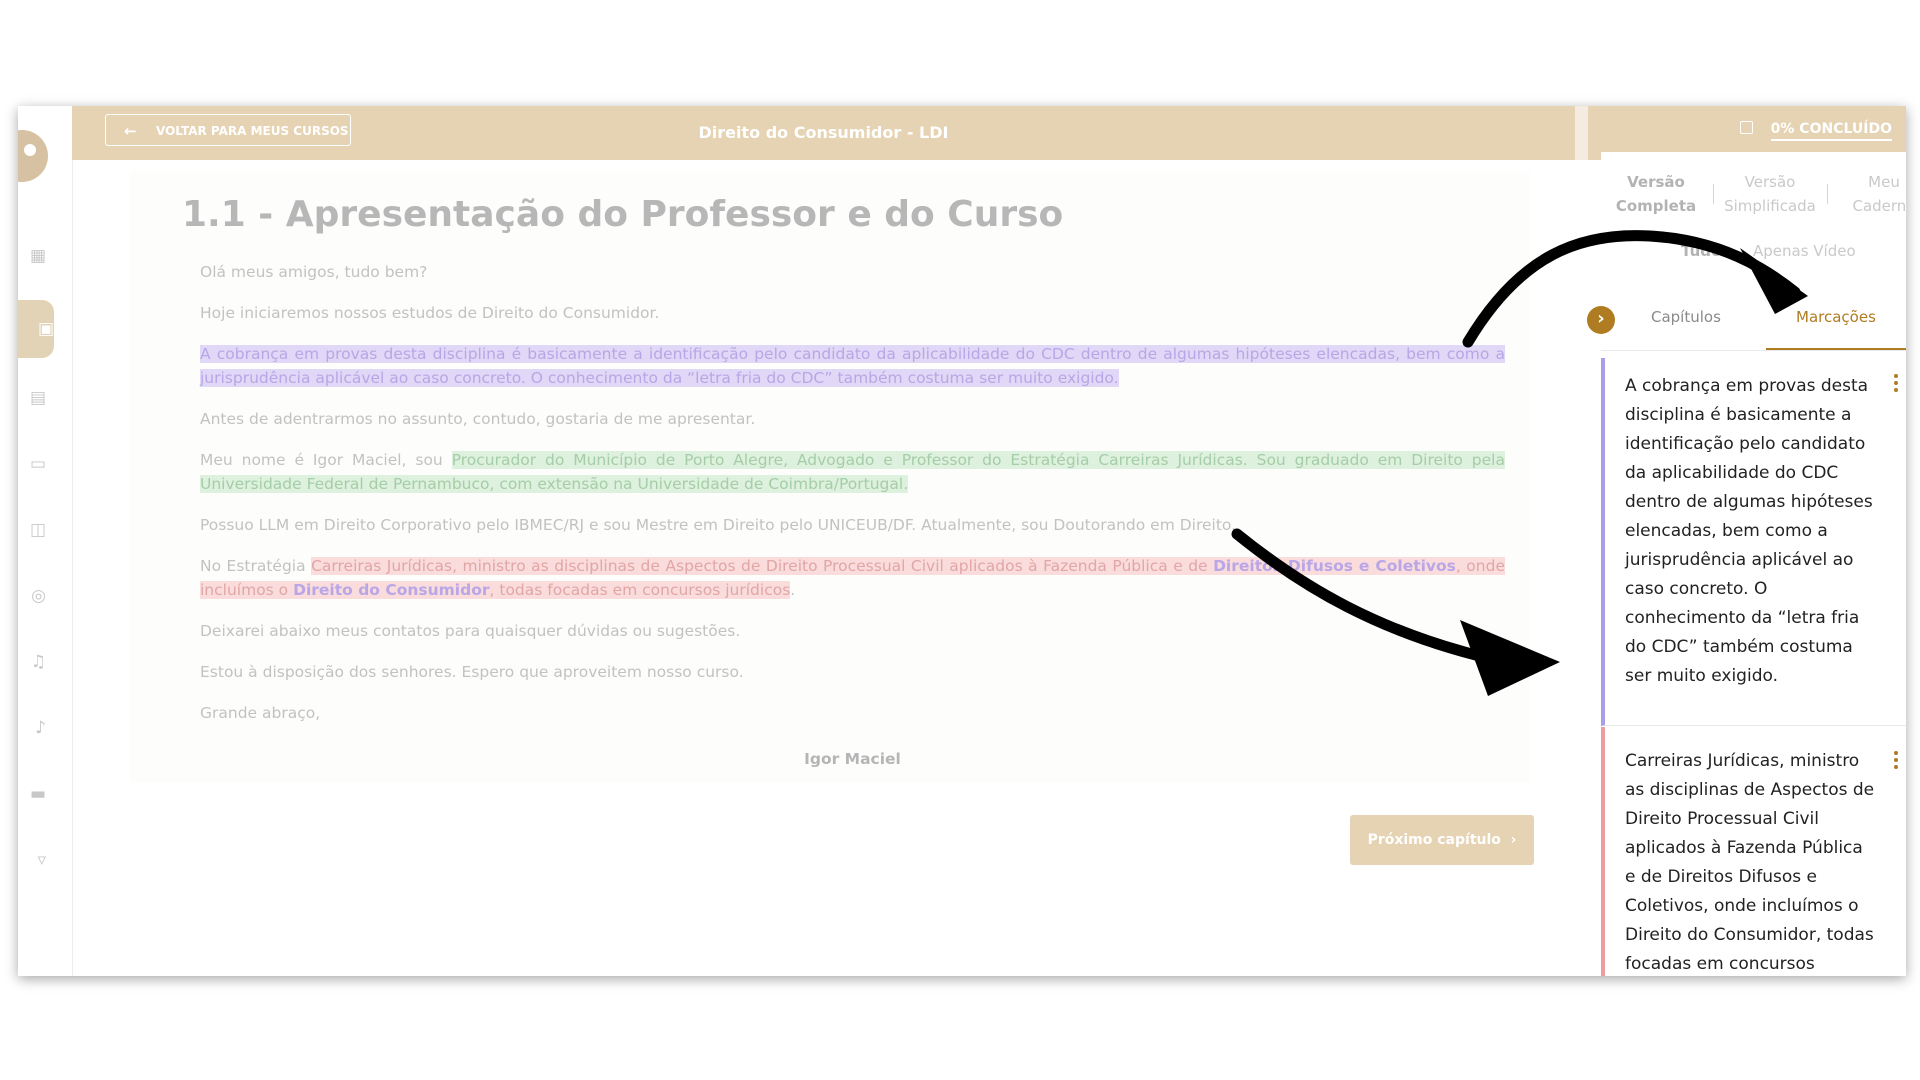 The width and height of the screenshot is (1920, 1080). Describe the element at coordinates (1701, 251) in the screenshot. I see `filter-all: Tudo` at that location.